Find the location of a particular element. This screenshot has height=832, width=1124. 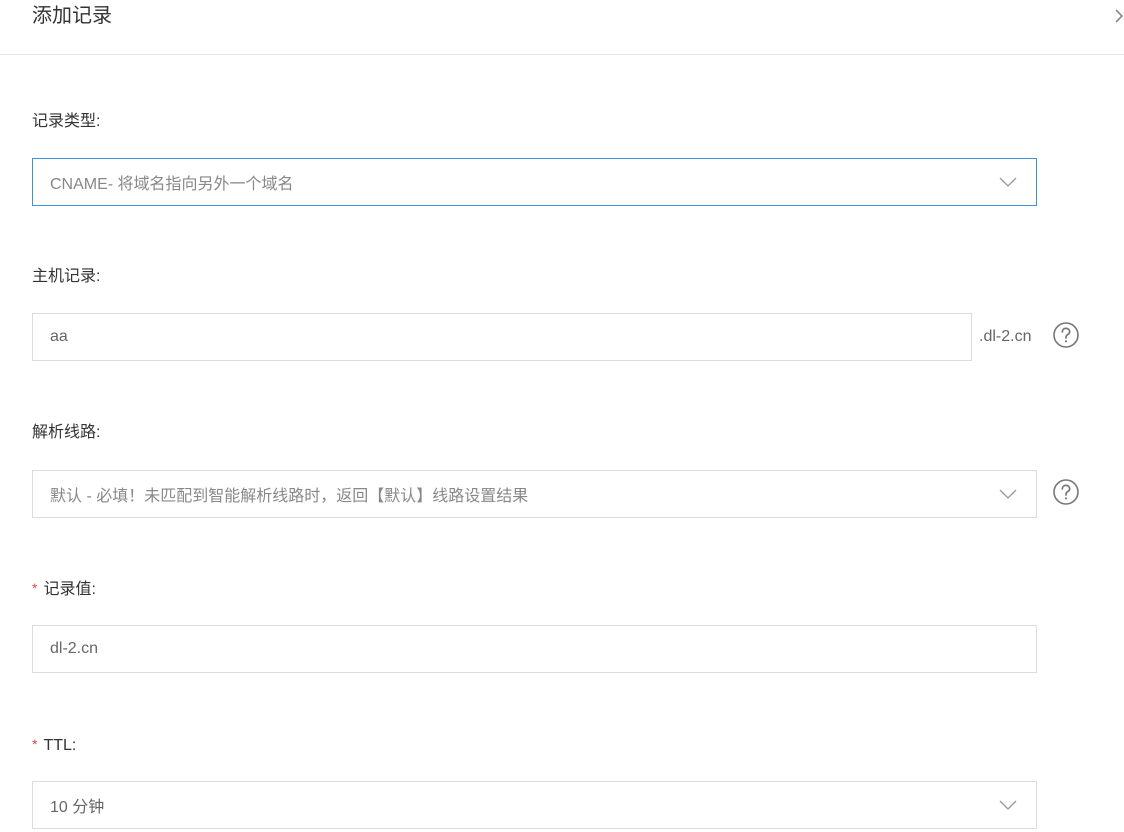

resolution-line-select: 默认 - 必填！未匹配到智能解析线路时，返回【默认】线路设置结果 is located at coordinates (534, 494).